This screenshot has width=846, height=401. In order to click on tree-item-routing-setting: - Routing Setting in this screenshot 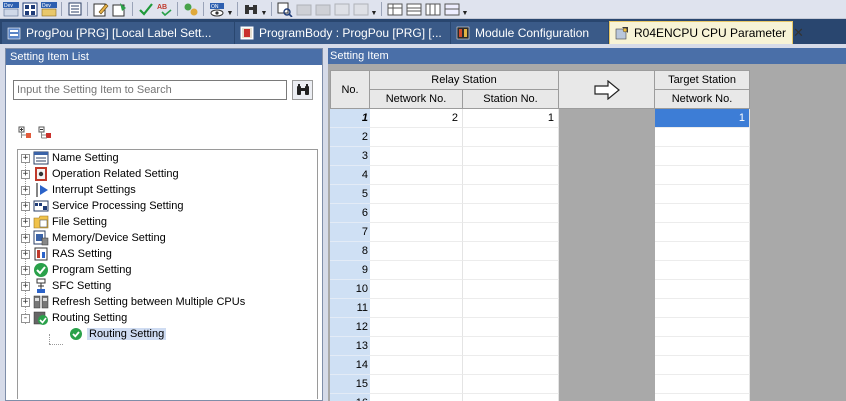, I will do `click(72, 318)`.